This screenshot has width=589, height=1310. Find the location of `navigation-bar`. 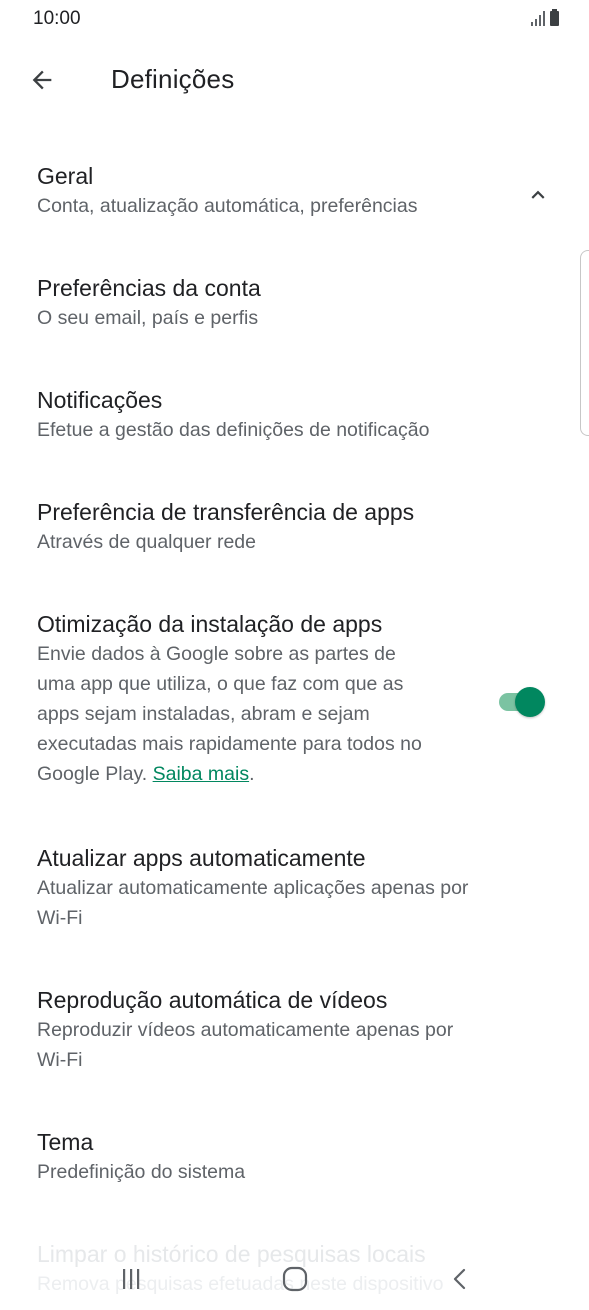

navigation-bar is located at coordinates (294, 1275).